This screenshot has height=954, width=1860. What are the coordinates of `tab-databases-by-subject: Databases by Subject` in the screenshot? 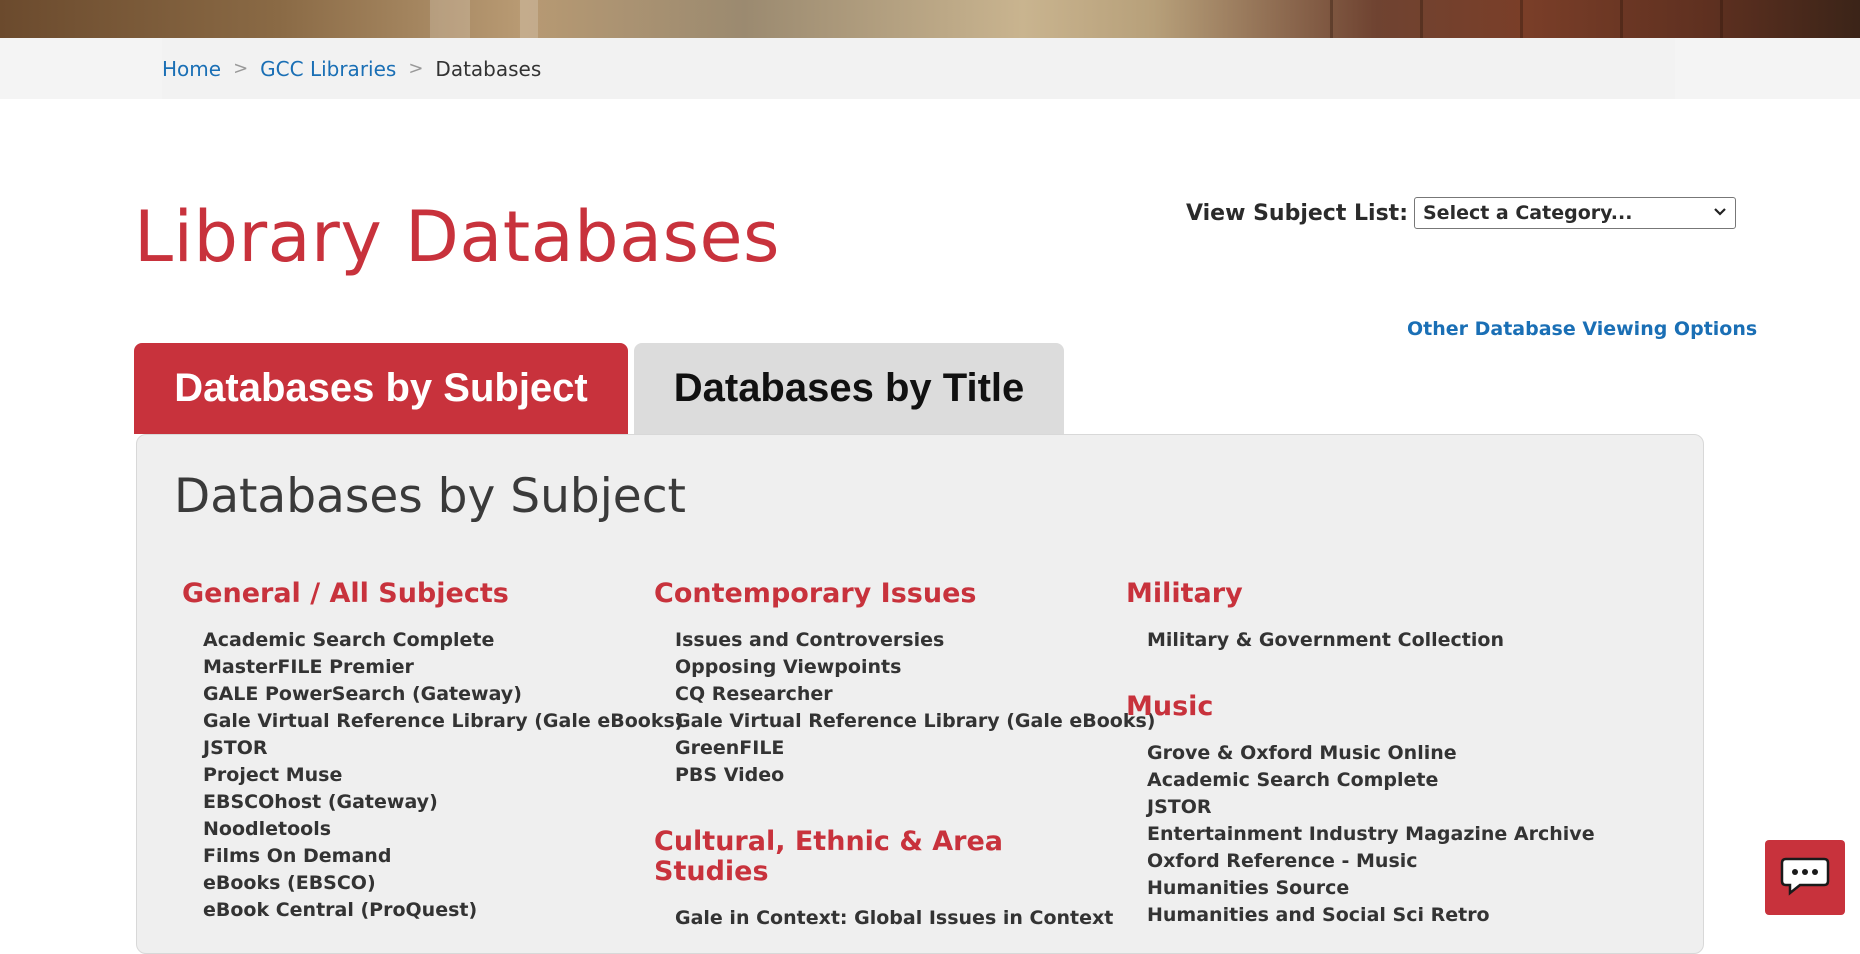 It's located at (381, 388).